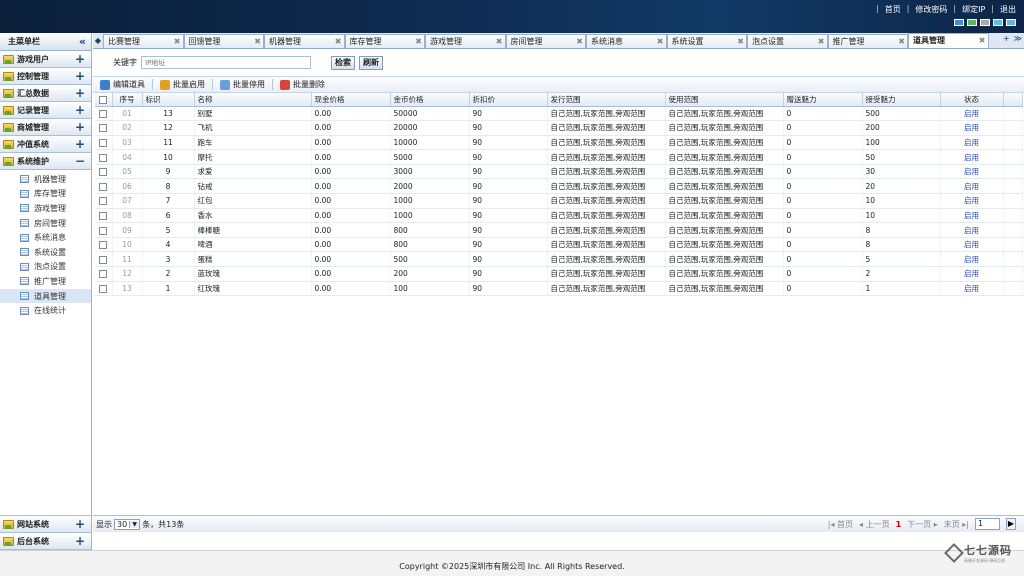  Describe the element at coordinates (787, 41) in the screenshot. I see `tab: 泡点设置 ✖` at that location.